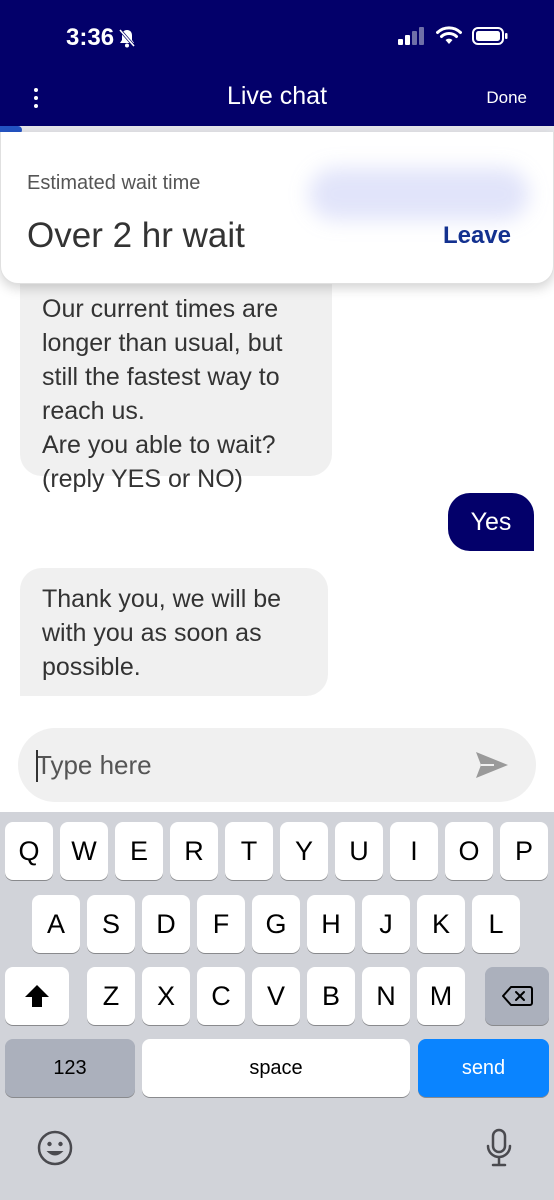  I want to click on key-v: V, so click(276, 996).